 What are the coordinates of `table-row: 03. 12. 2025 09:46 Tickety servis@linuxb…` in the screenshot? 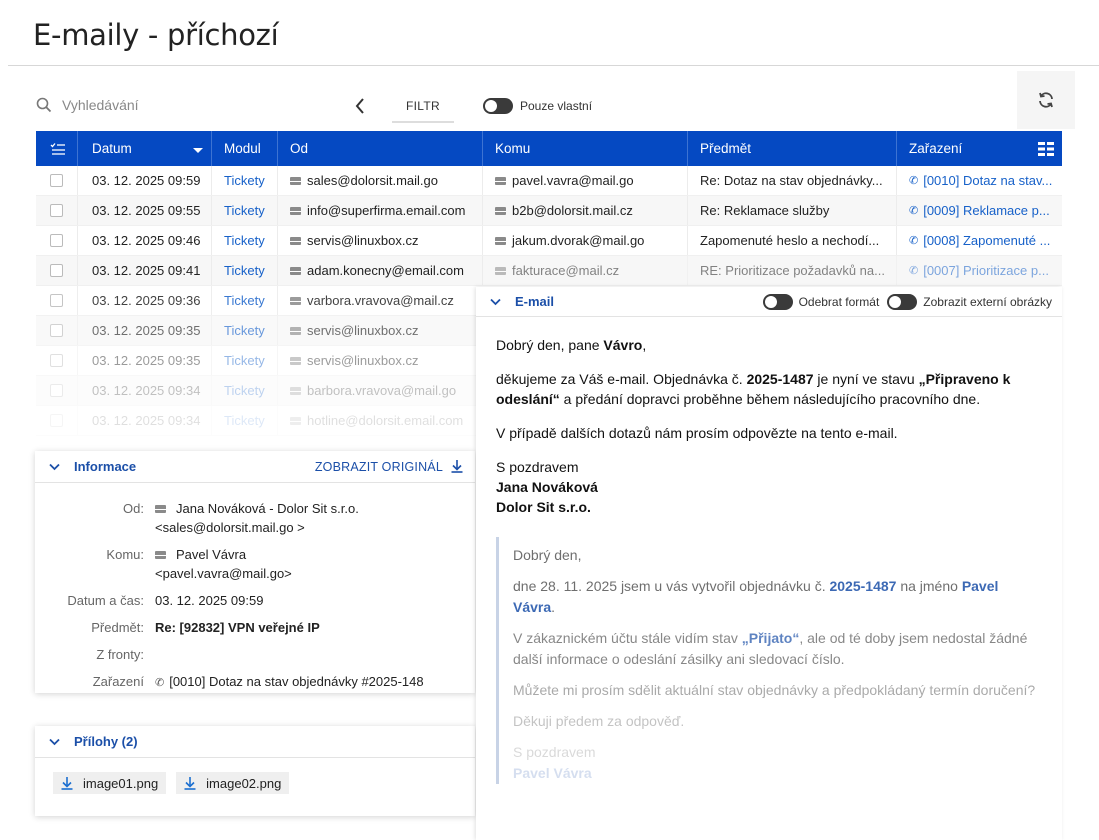 It's located at (549, 241).